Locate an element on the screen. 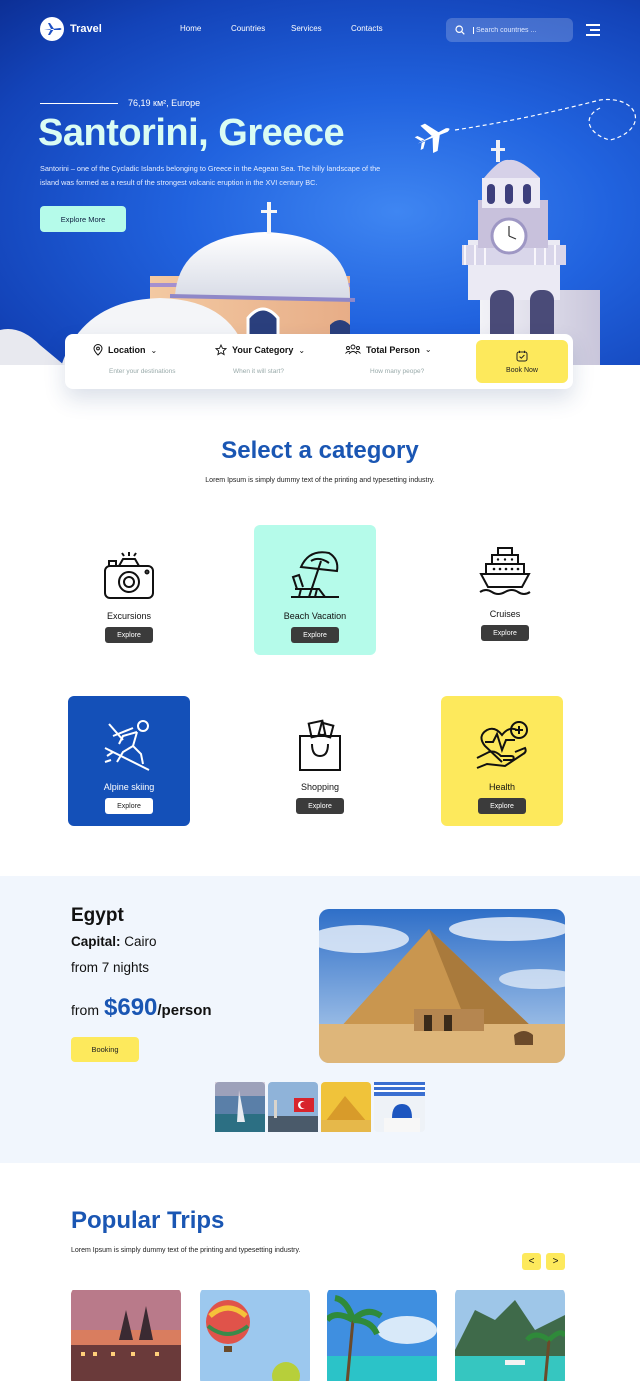  people-icon is located at coordinates (353, 349).